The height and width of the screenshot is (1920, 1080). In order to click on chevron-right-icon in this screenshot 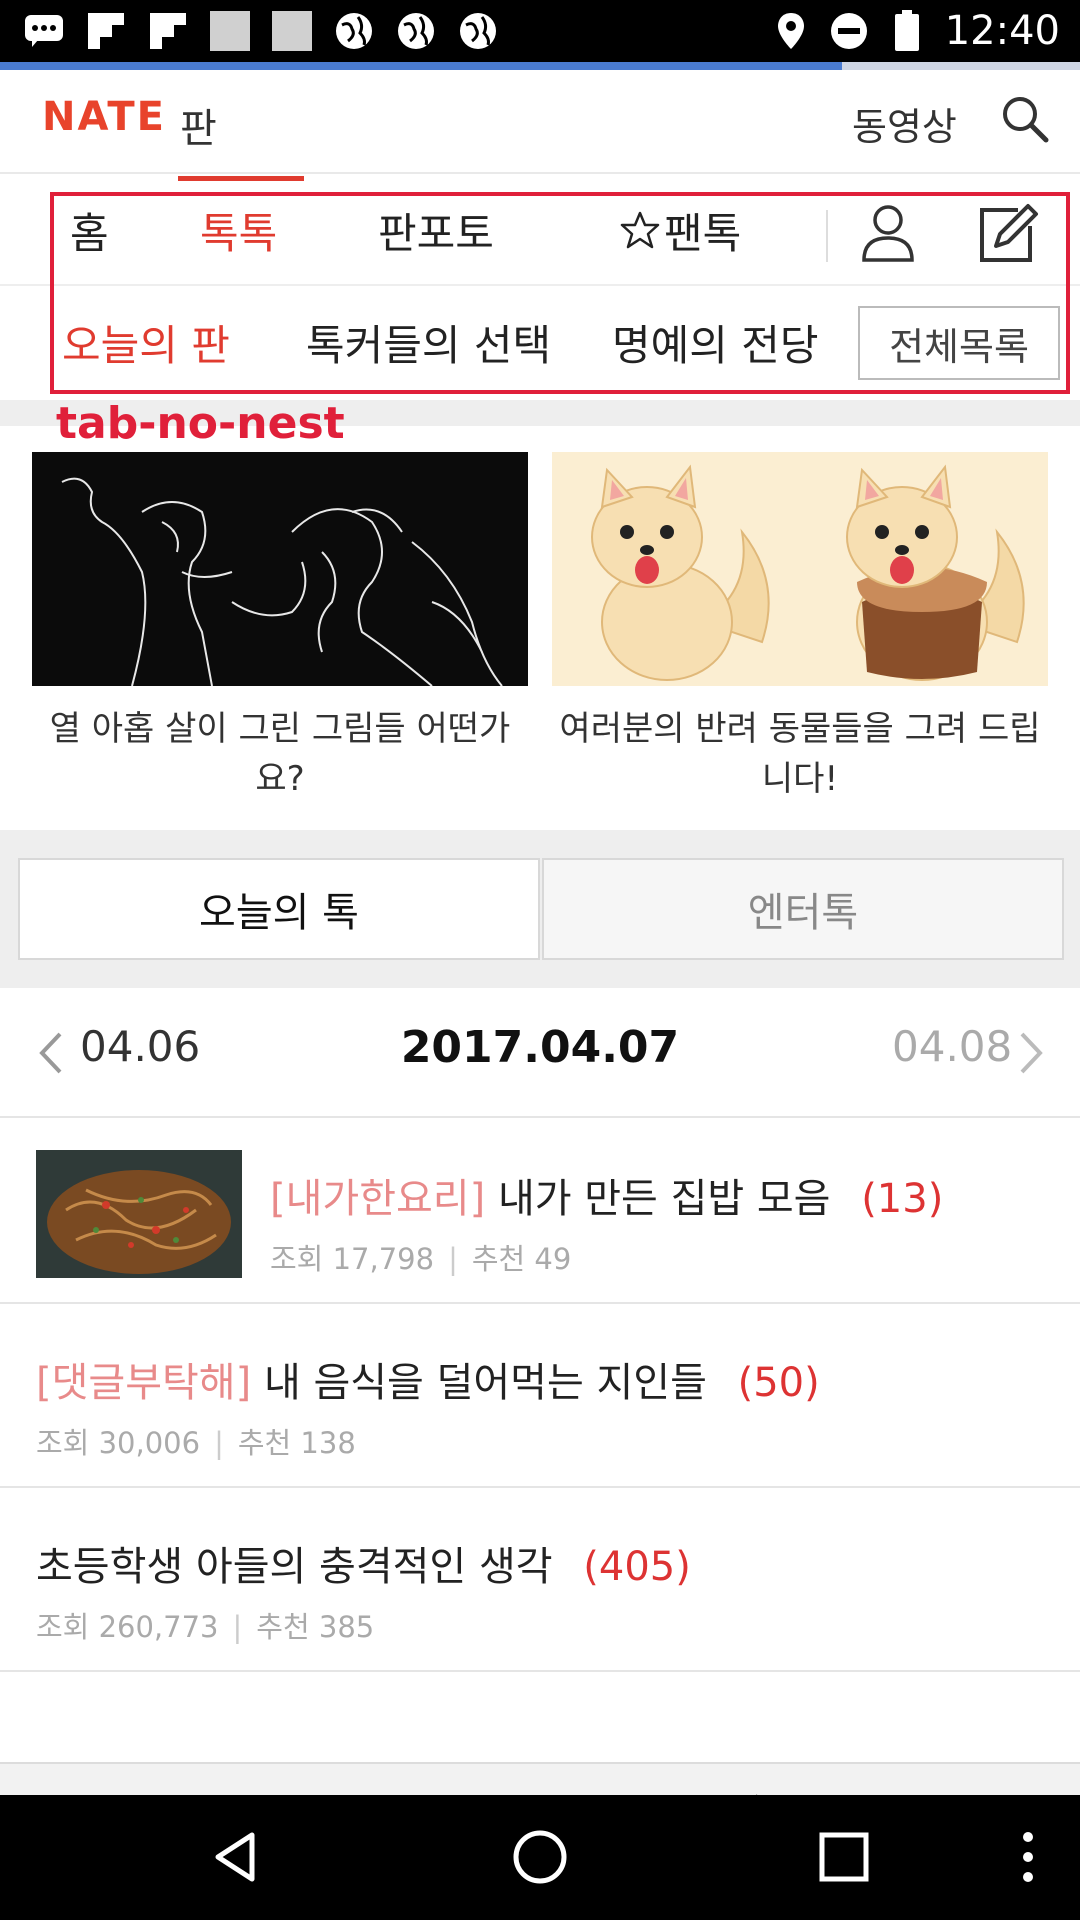, I will do `click(1031, 1053)`.